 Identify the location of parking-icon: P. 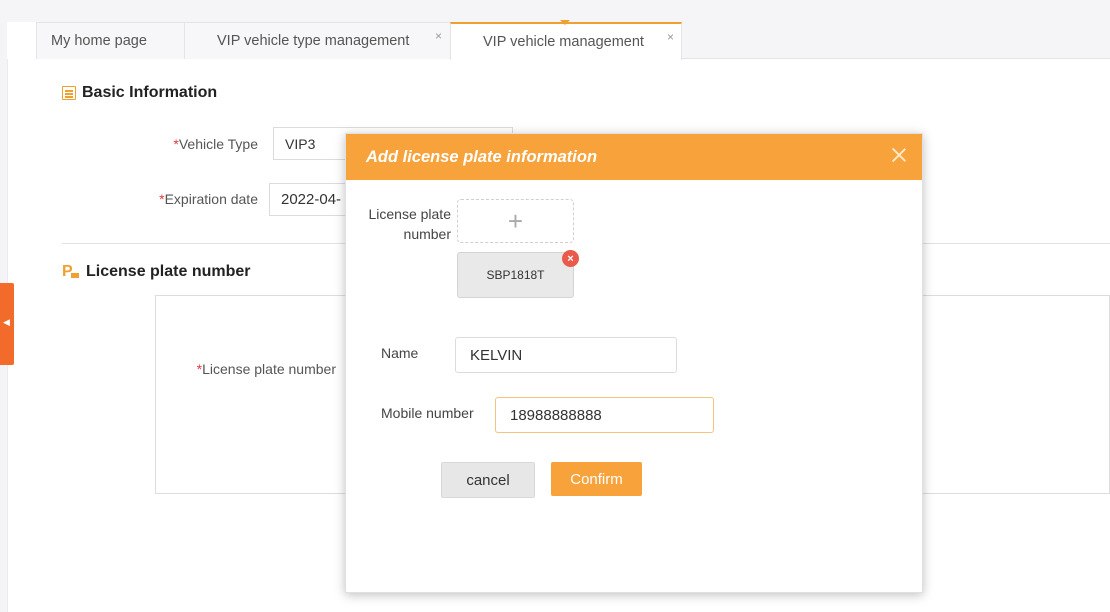
(71, 272).